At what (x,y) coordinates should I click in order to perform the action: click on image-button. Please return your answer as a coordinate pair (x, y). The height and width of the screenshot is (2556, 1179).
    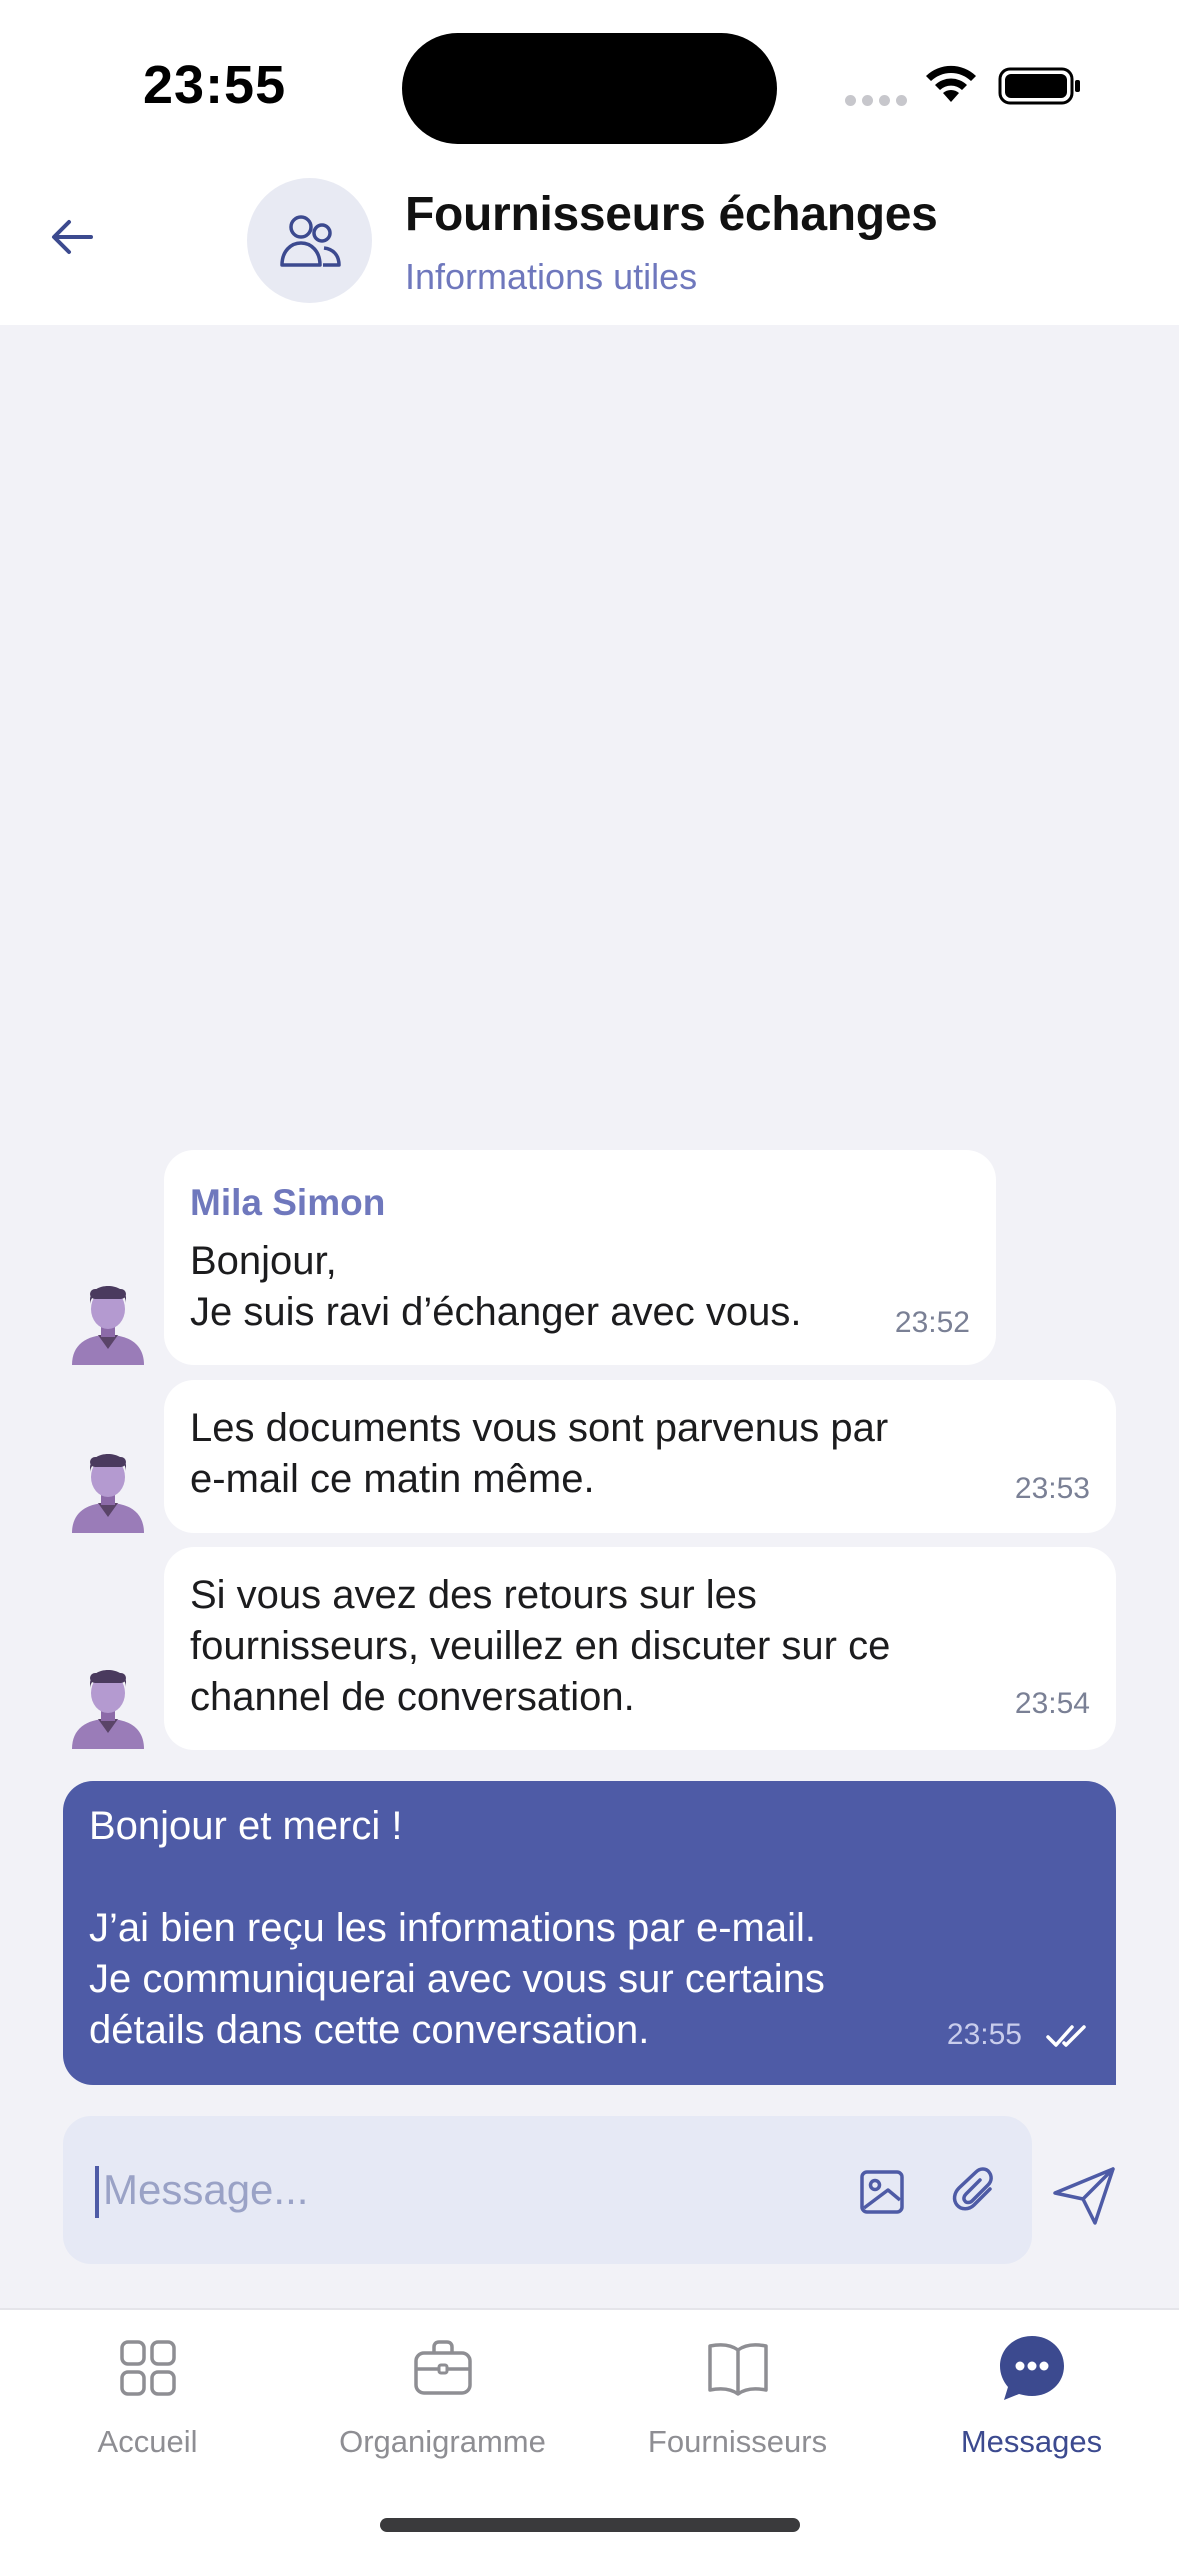
    Looking at the image, I should click on (882, 2192).